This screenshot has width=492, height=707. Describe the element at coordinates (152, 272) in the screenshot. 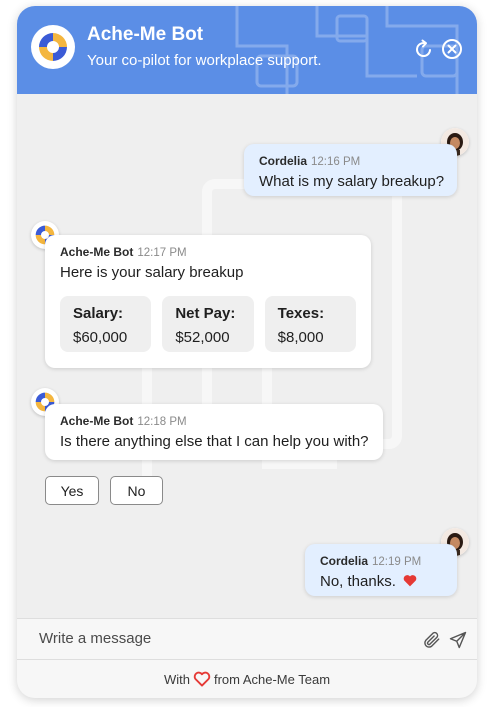

I see `message-text: Here is your salary breakup` at that location.